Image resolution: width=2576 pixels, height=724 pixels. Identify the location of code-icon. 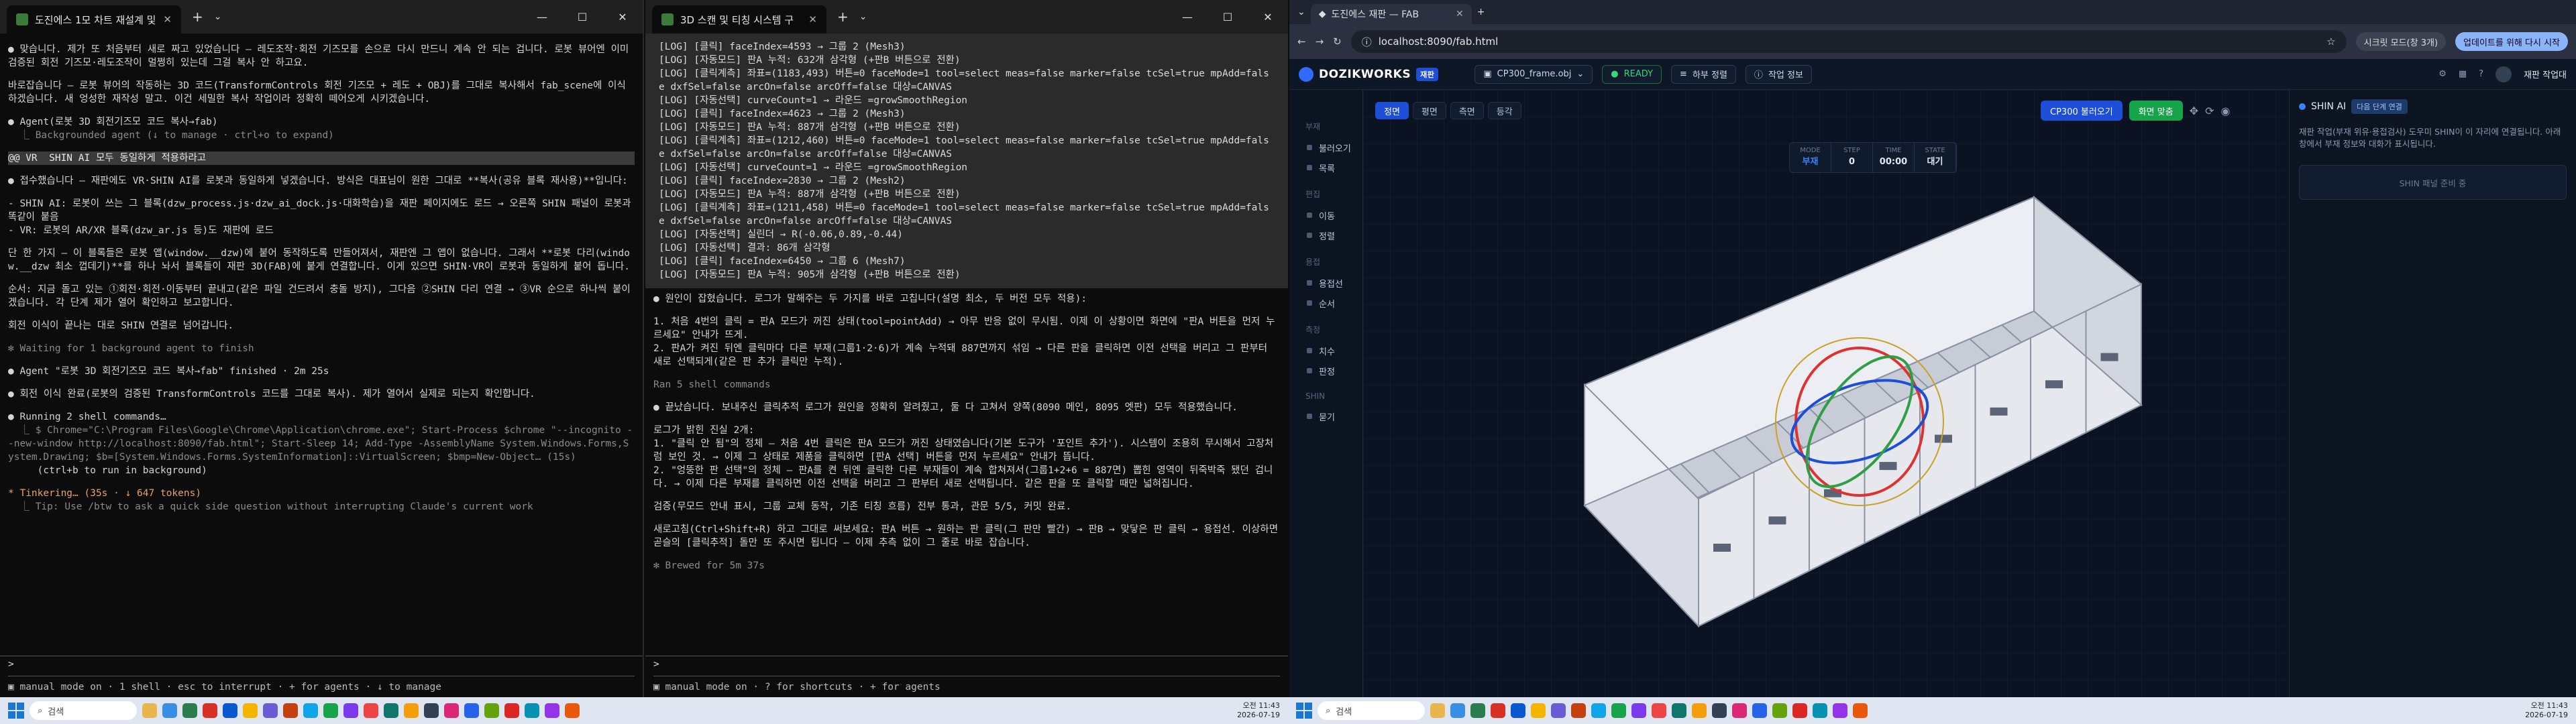
(1638, 710).